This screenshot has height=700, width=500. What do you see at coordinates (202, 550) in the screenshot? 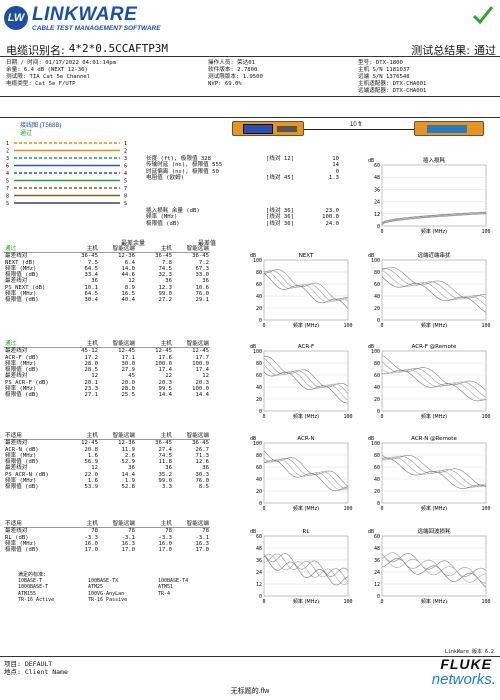
I see `table-cell: 17.0` at bounding box center [202, 550].